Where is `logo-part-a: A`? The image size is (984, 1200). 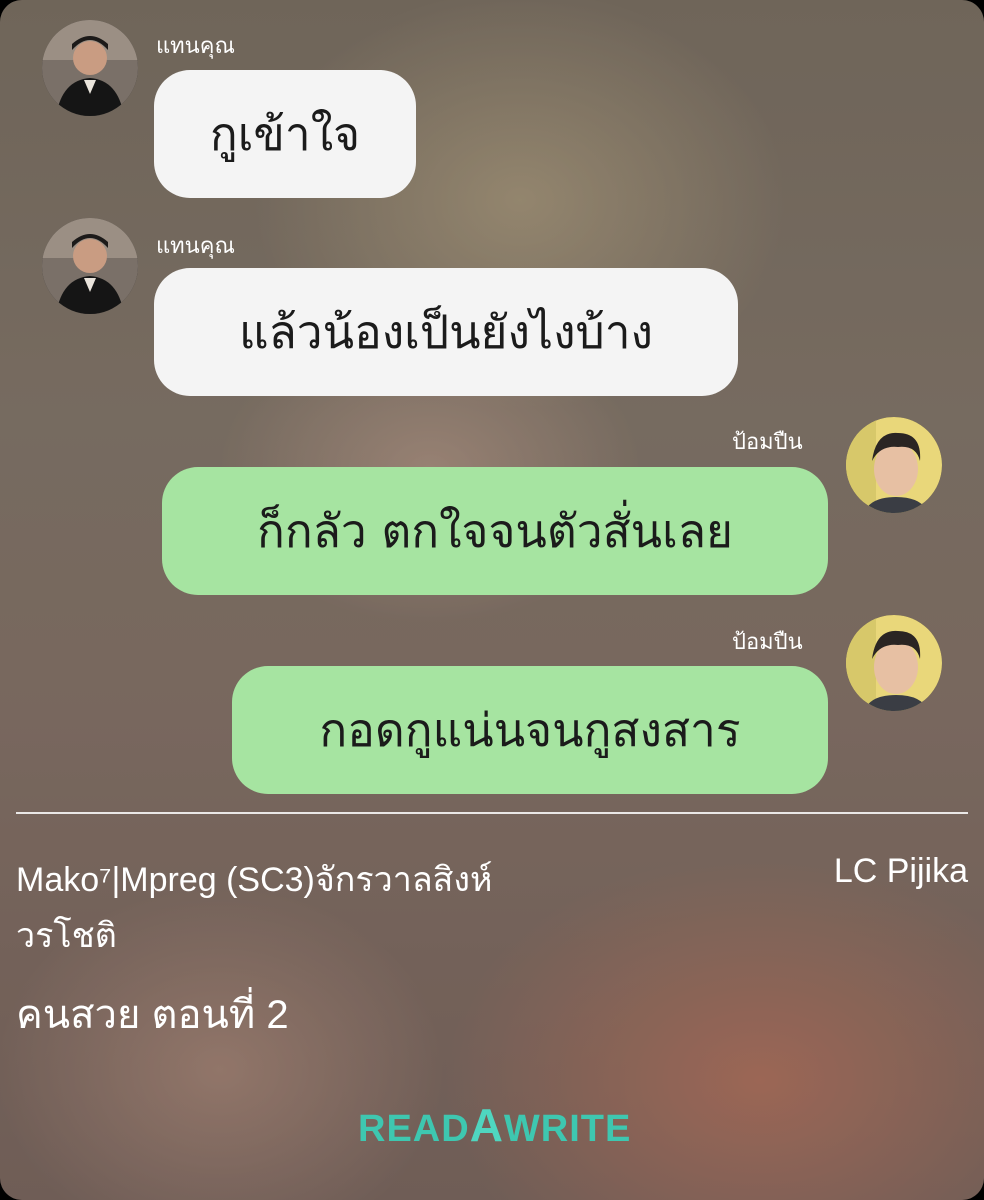
logo-part-a: A is located at coordinates (486, 1125).